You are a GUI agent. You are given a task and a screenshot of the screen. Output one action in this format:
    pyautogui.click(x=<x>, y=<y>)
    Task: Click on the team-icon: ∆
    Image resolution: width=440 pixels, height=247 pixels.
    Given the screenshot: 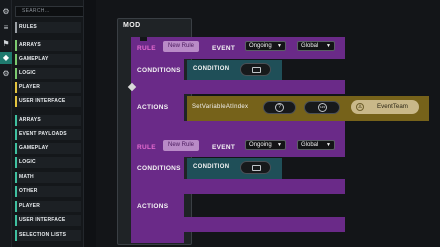 What is the action you would take?
    pyautogui.click(x=360, y=107)
    